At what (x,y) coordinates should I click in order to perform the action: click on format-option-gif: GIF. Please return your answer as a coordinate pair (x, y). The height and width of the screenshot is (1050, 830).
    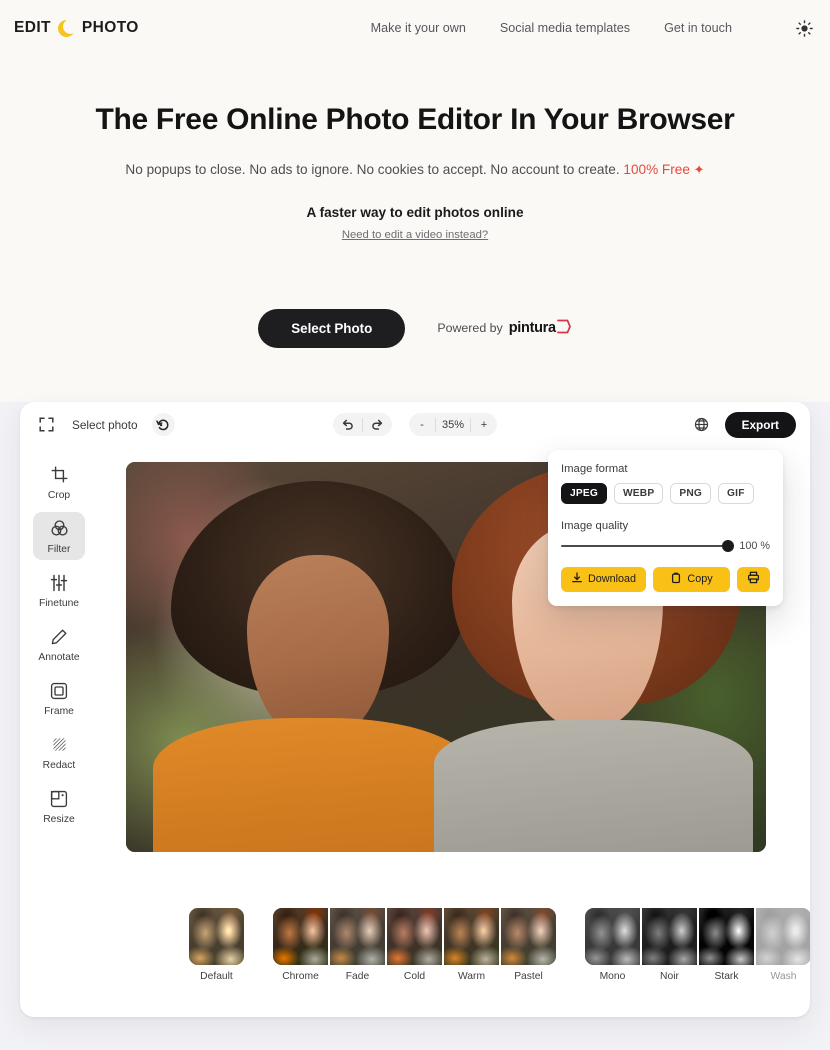
    Looking at the image, I should click on (736, 493).